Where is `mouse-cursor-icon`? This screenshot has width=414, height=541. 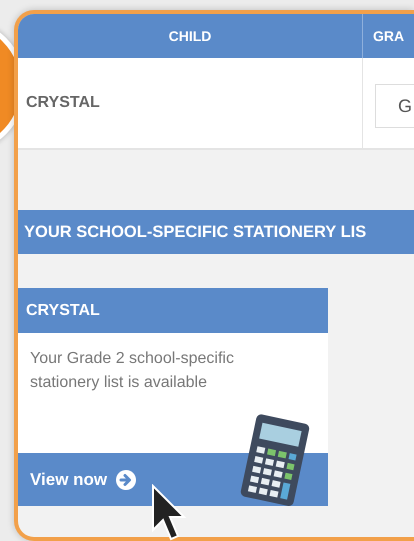
mouse-cursor-icon is located at coordinates (169, 512).